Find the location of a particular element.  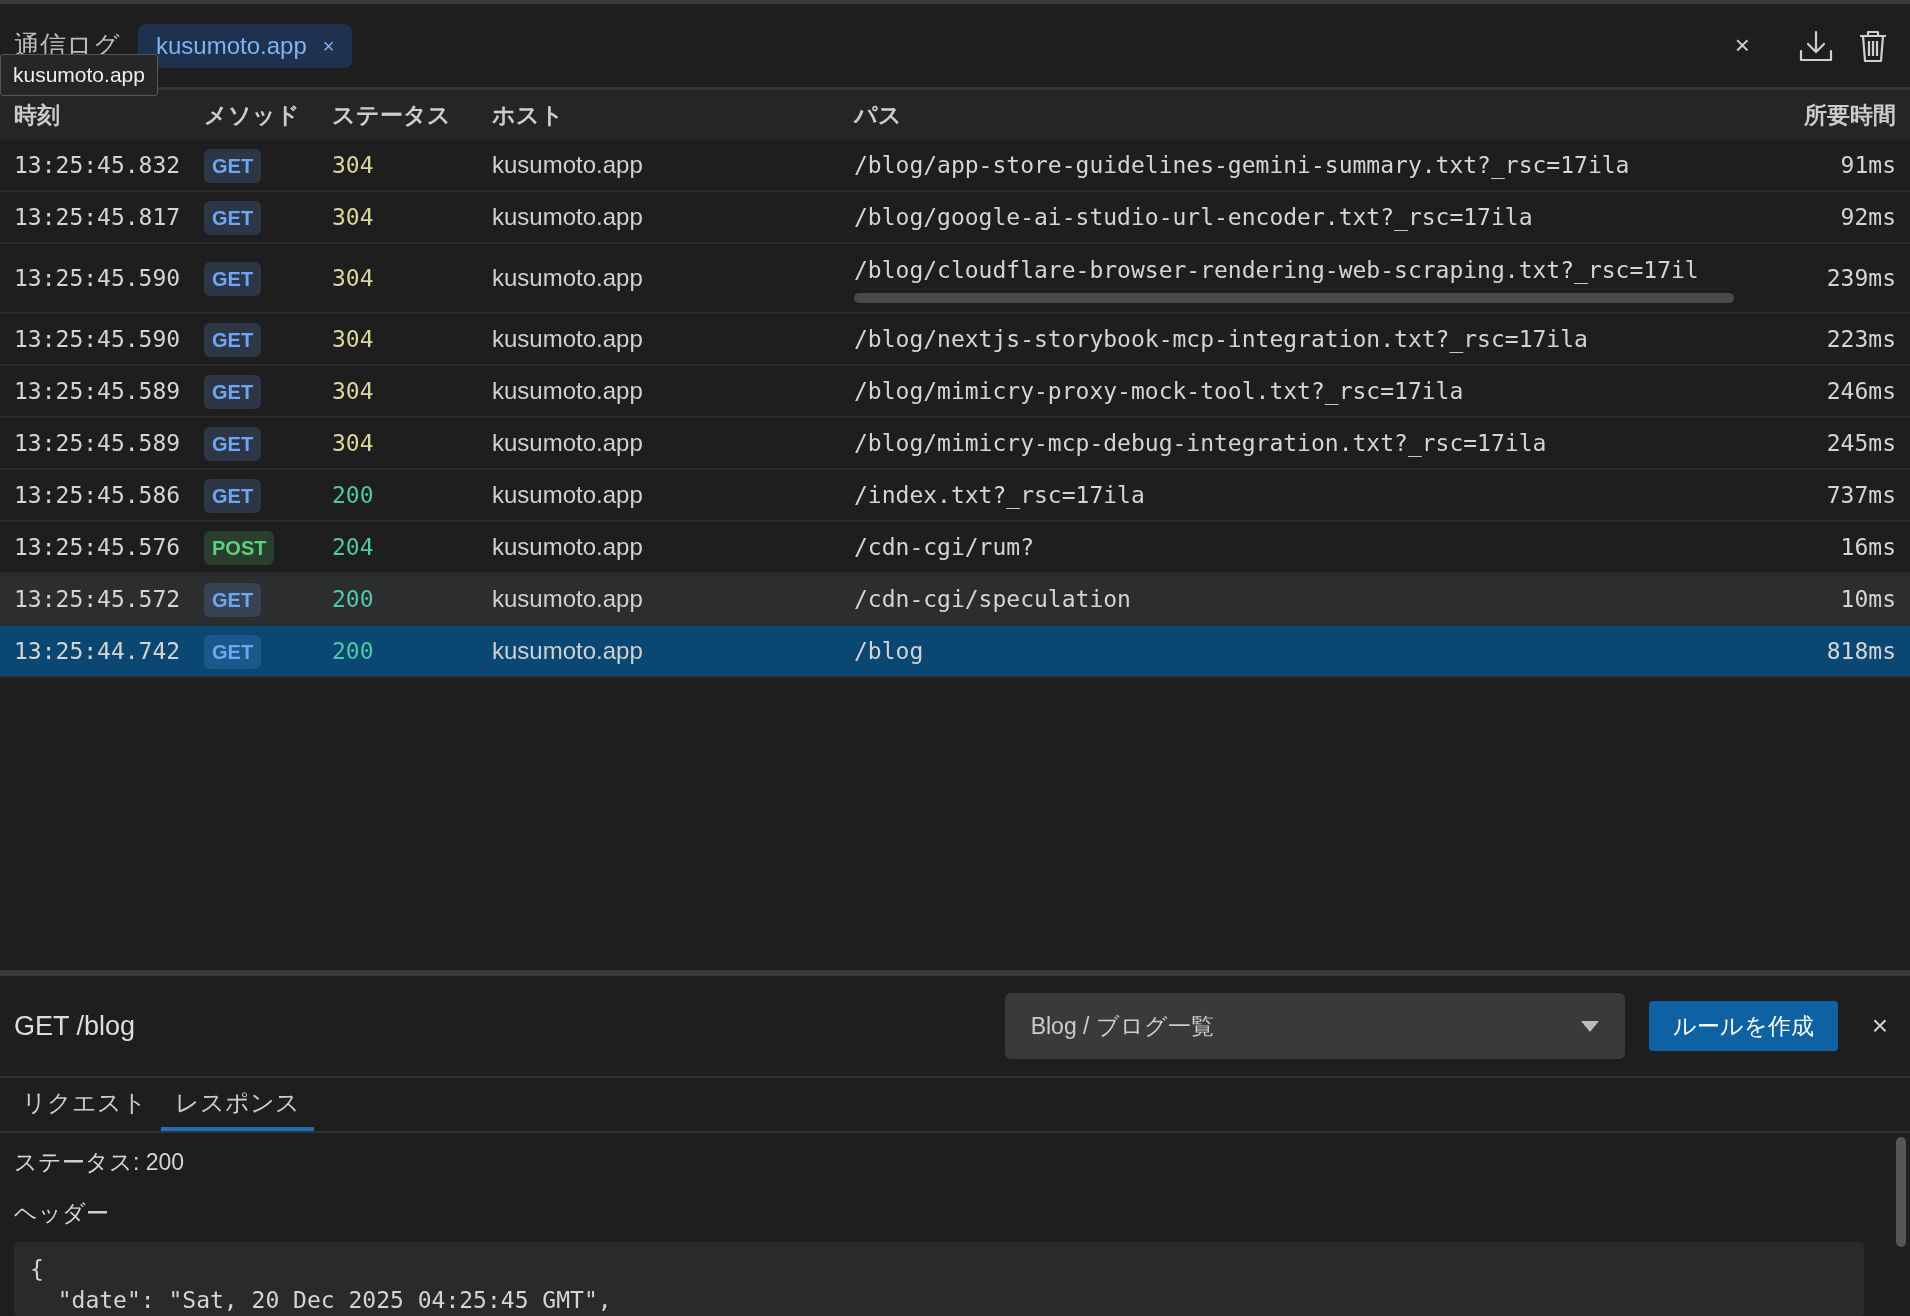

duration-cell-text: 10ms is located at coordinates (1868, 599).